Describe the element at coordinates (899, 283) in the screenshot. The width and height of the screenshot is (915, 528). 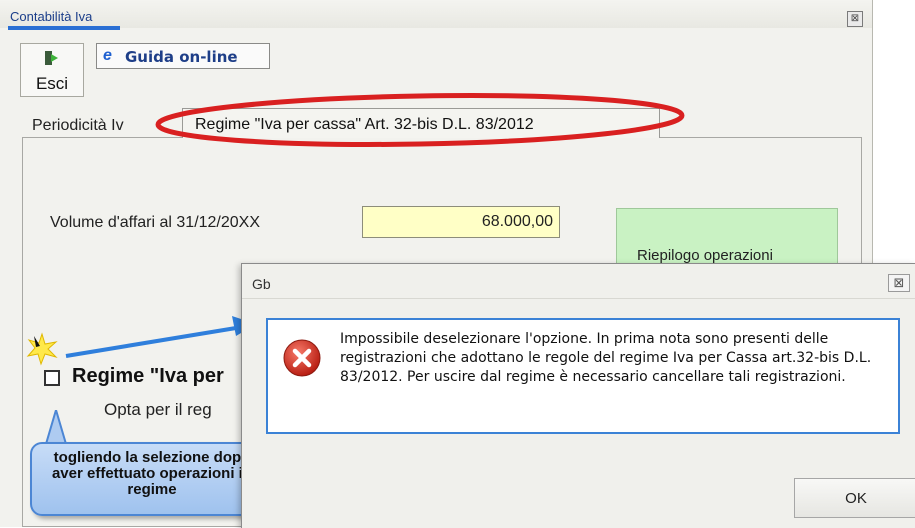
I see `dialog-close-icon: ⊠` at that location.